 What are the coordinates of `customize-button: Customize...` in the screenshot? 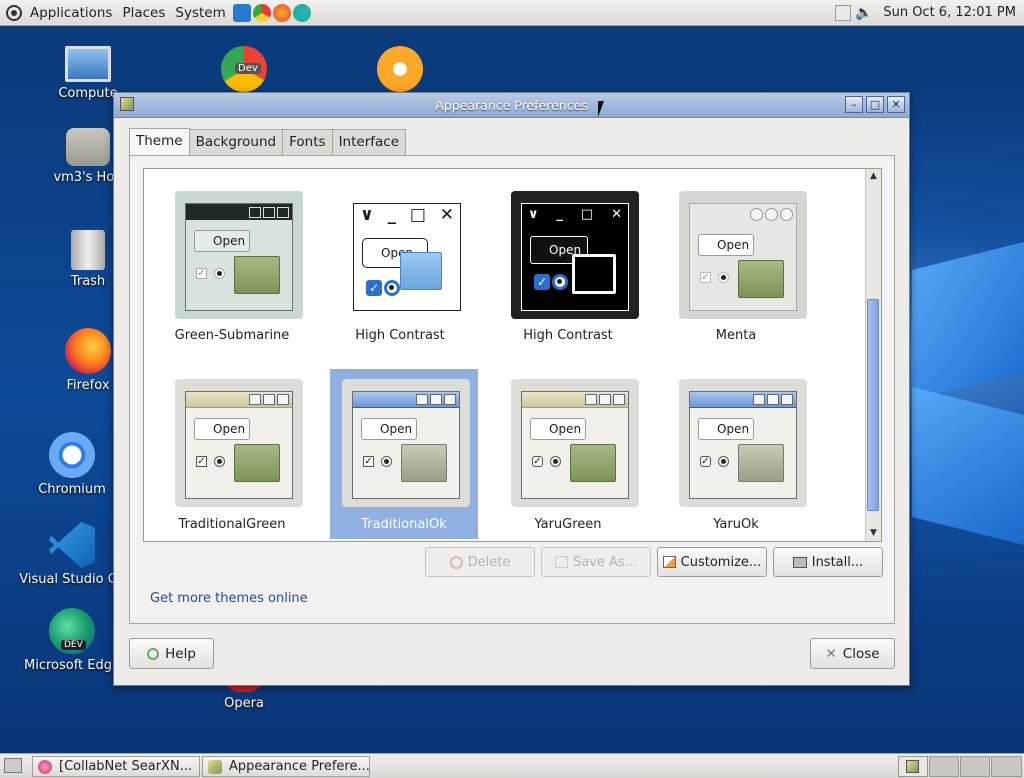 It's located at (712, 562).